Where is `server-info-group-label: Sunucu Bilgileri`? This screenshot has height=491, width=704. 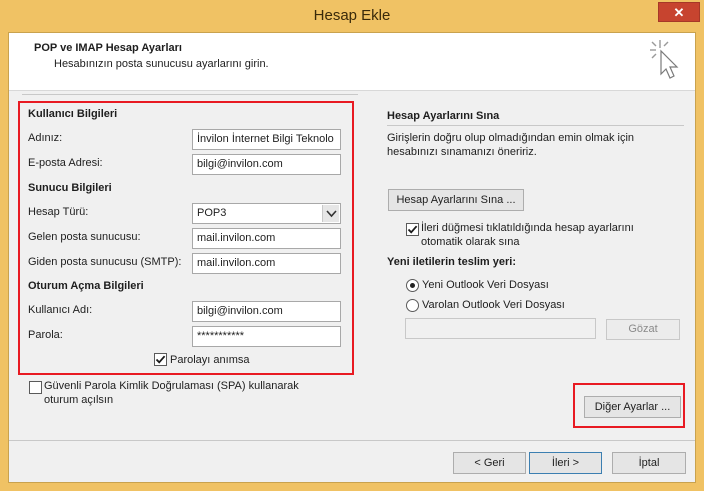 server-info-group-label: Sunucu Bilgileri is located at coordinates (70, 188).